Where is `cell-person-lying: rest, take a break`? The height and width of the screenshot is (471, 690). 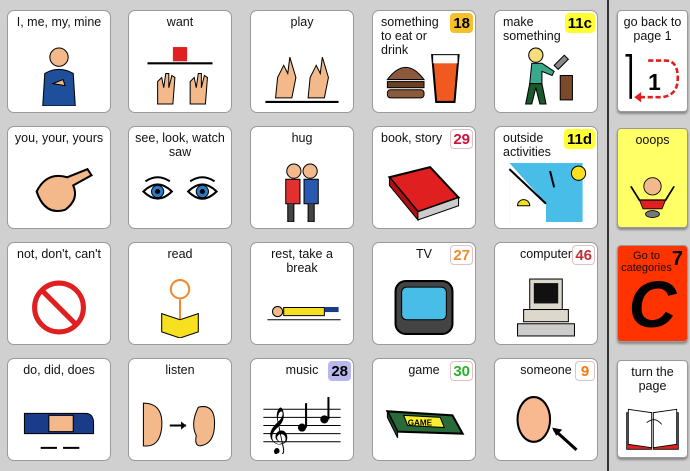
cell-person-lying: rest, take a break is located at coordinates (302, 293).